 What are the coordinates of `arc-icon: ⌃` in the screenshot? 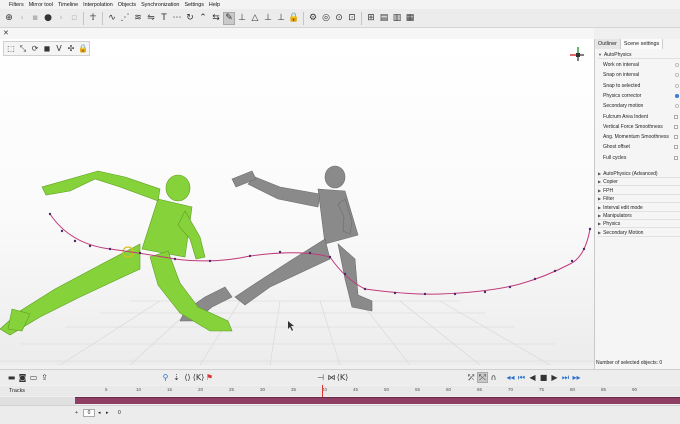 It's located at (203, 18).